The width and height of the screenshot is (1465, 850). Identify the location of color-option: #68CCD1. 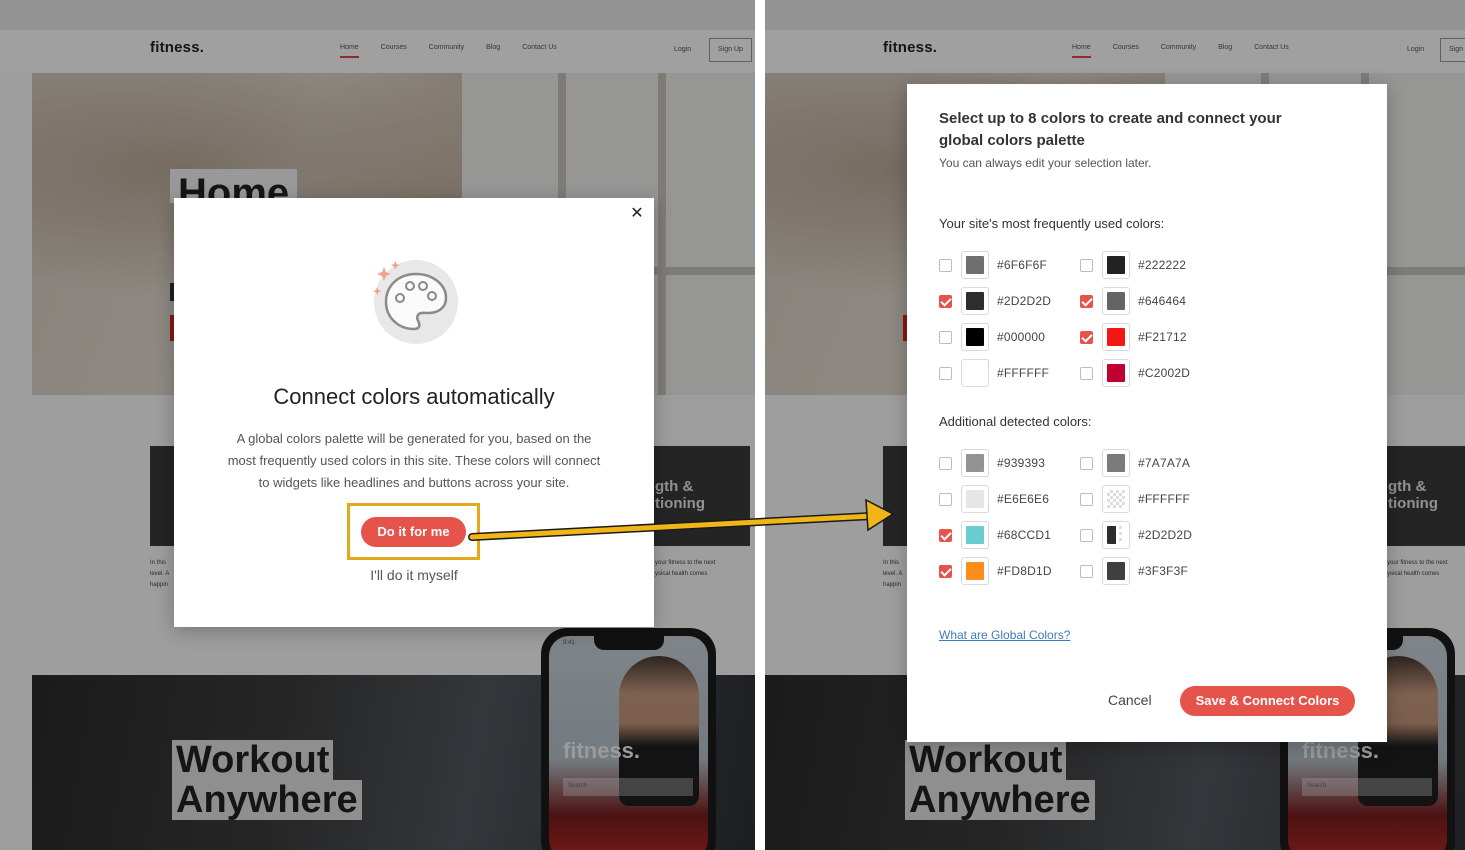
(995, 535).